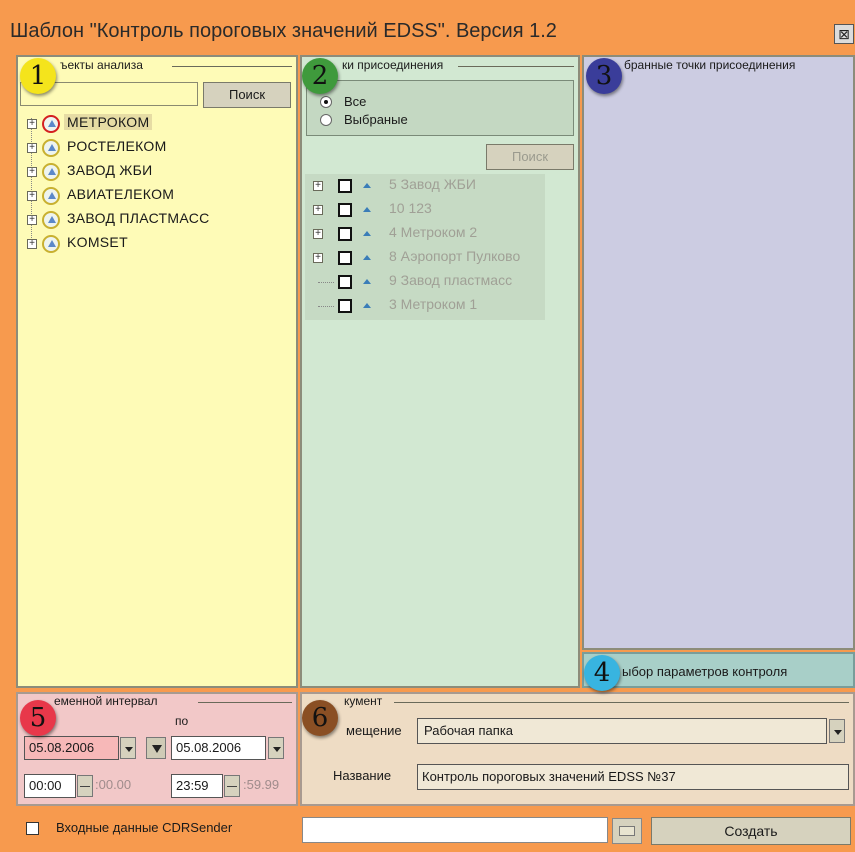 The image size is (855, 852). I want to click on badge-4: 4, so click(602, 673).